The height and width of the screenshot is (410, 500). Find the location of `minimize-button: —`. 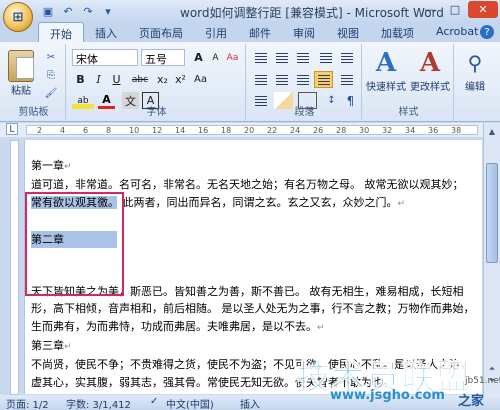

minimize-button: — is located at coordinates (430, 9).